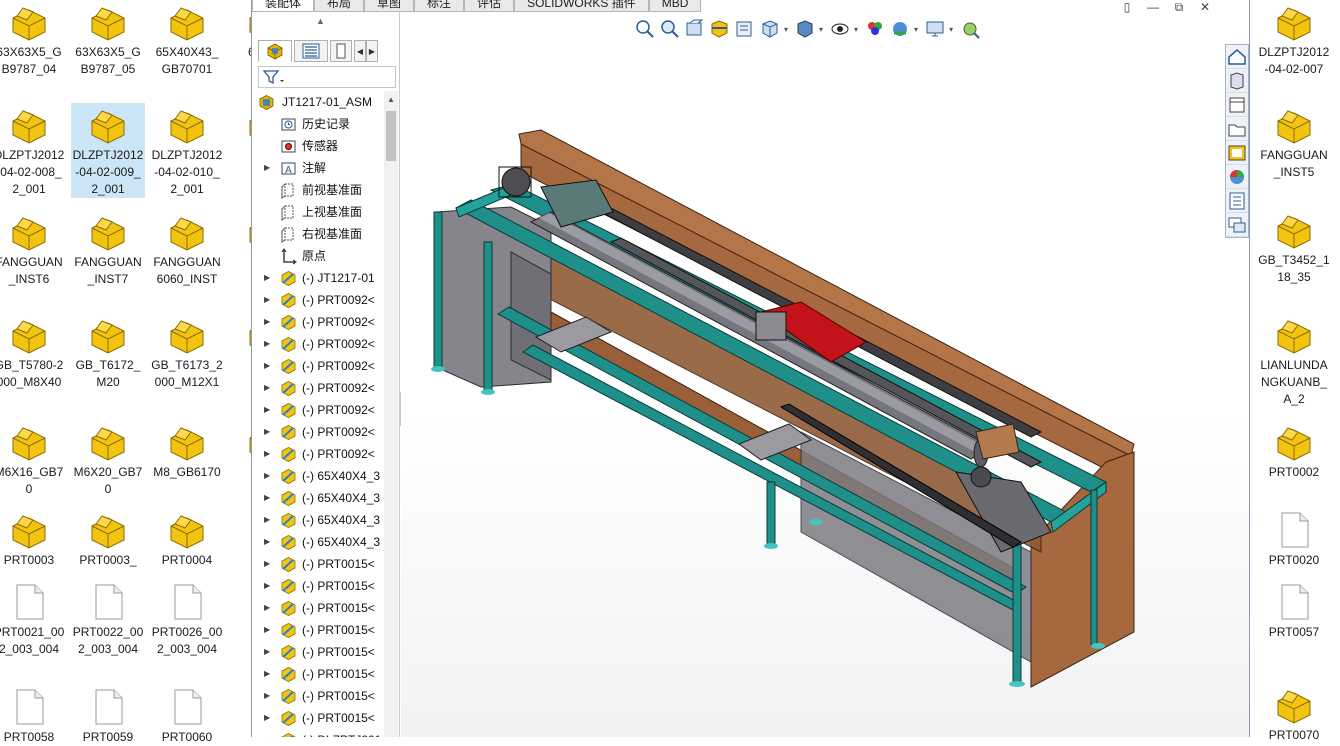 The height and width of the screenshot is (746, 1340). Describe the element at coordinates (33, 39) in the screenshot. I see `desktop-icon: 63X63X5_GB9787_04` at that location.